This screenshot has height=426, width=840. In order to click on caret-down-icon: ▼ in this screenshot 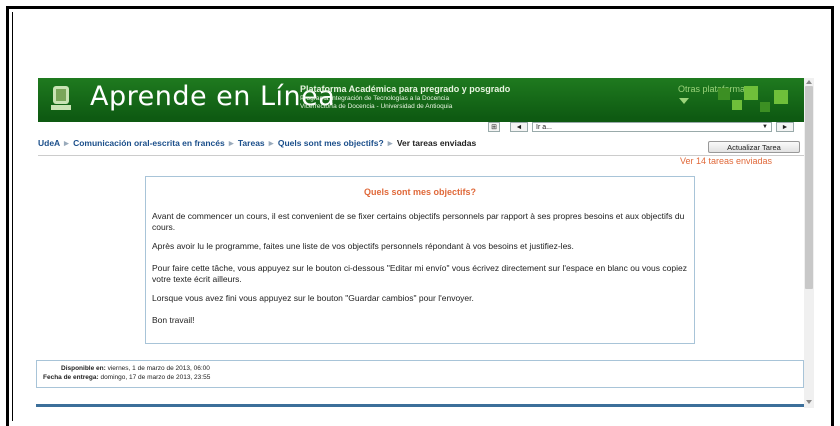, I will do `click(765, 127)`.